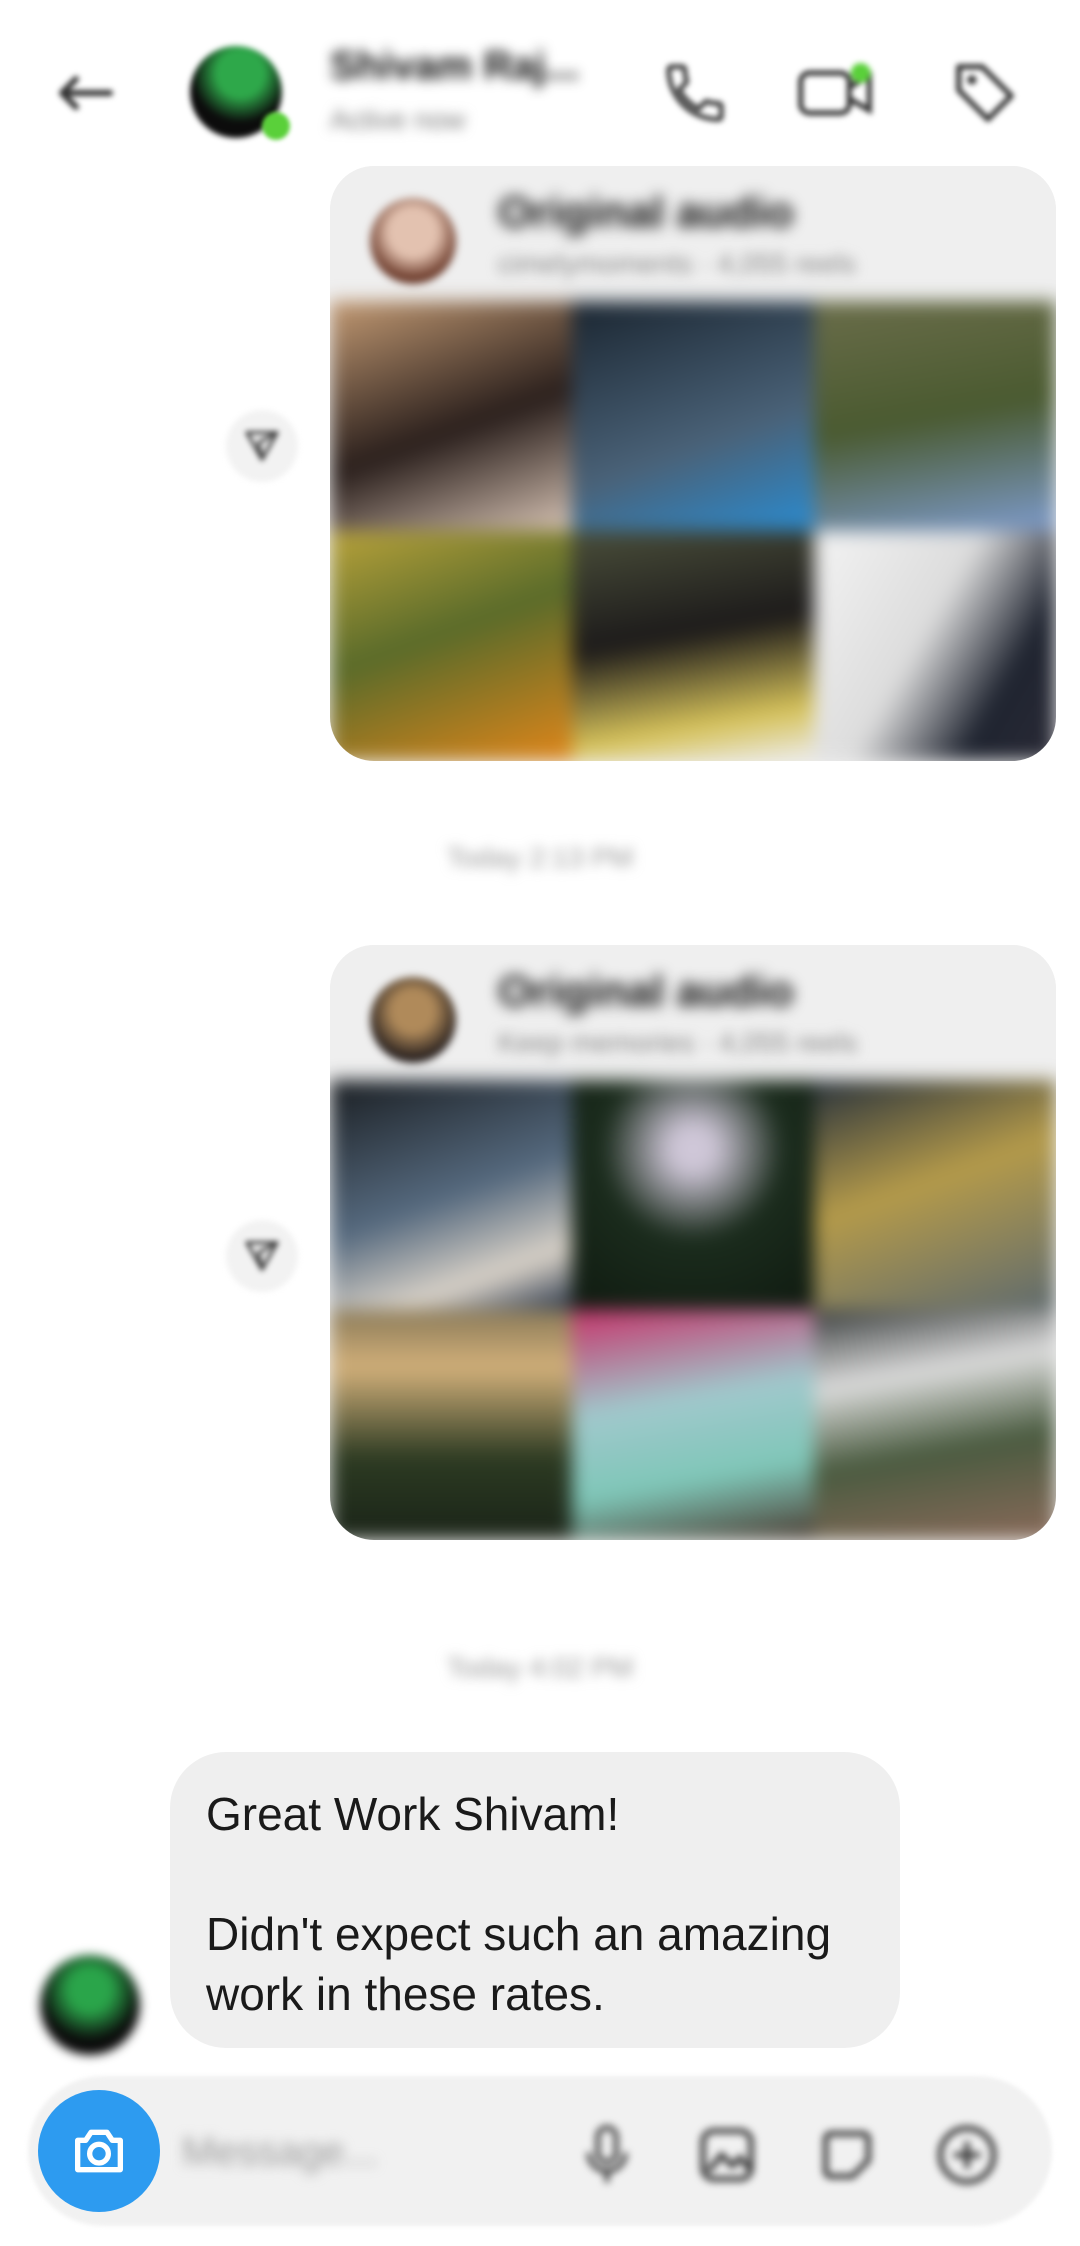 This screenshot has width=1080, height=2246. Describe the element at coordinates (835, 93) in the screenshot. I see `video-call-icon` at that location.